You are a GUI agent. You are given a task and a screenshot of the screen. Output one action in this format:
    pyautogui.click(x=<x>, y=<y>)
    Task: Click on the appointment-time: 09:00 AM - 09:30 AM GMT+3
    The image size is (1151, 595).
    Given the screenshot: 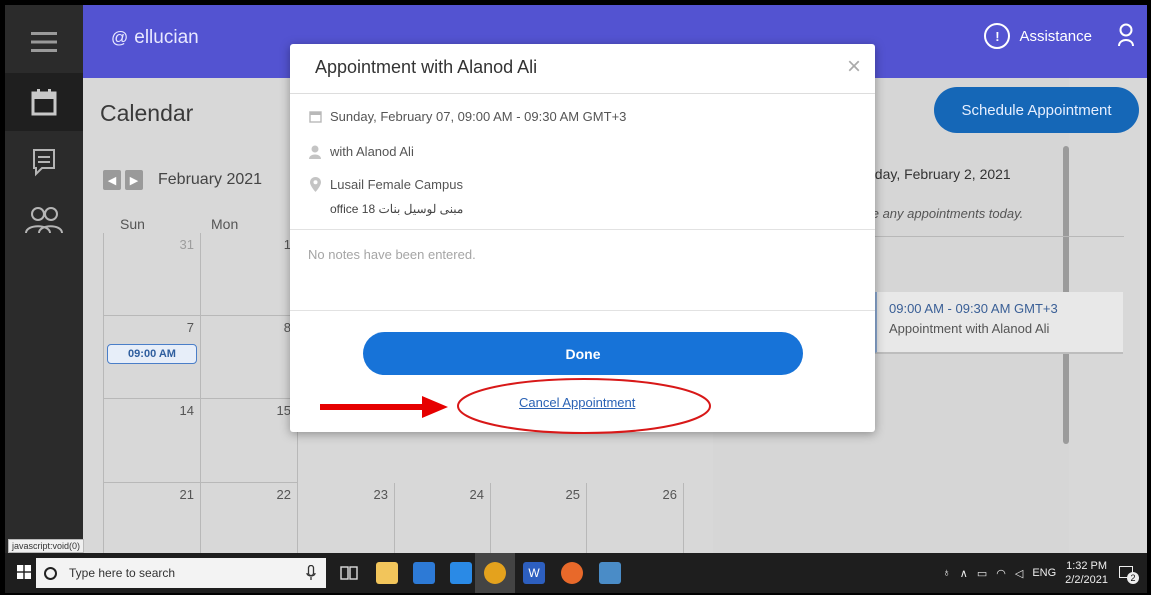 What is the action you would take?
    pyautogui.click(x=973, y=308)
    